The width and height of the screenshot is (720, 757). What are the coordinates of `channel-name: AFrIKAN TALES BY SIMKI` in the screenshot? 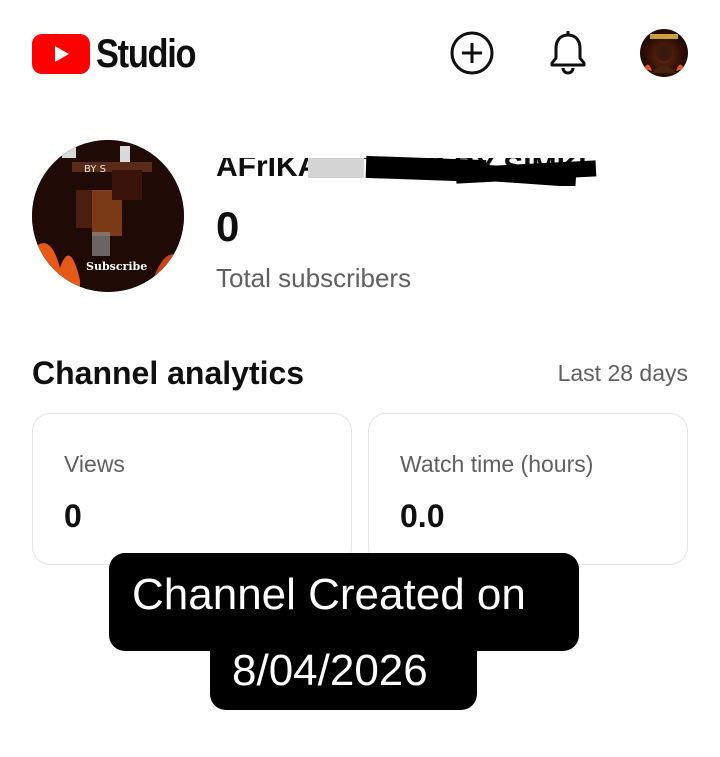 It's located at (441, 168).